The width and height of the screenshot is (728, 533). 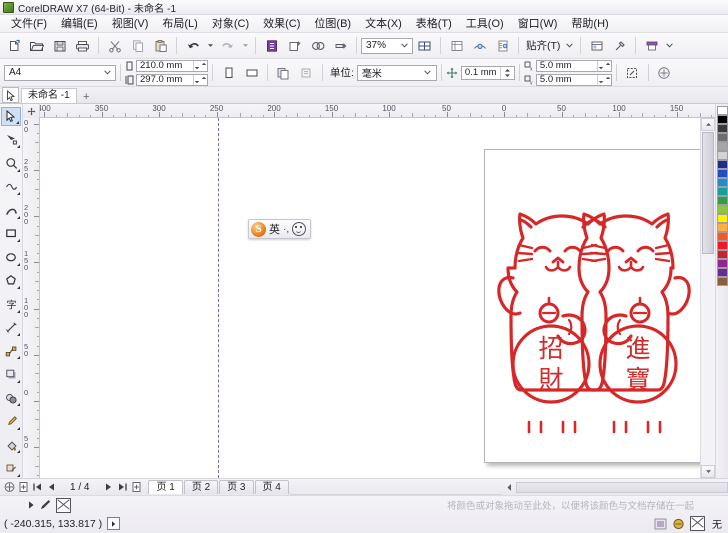 I want to click on color-palette-strip, so click(x=721, y=291).